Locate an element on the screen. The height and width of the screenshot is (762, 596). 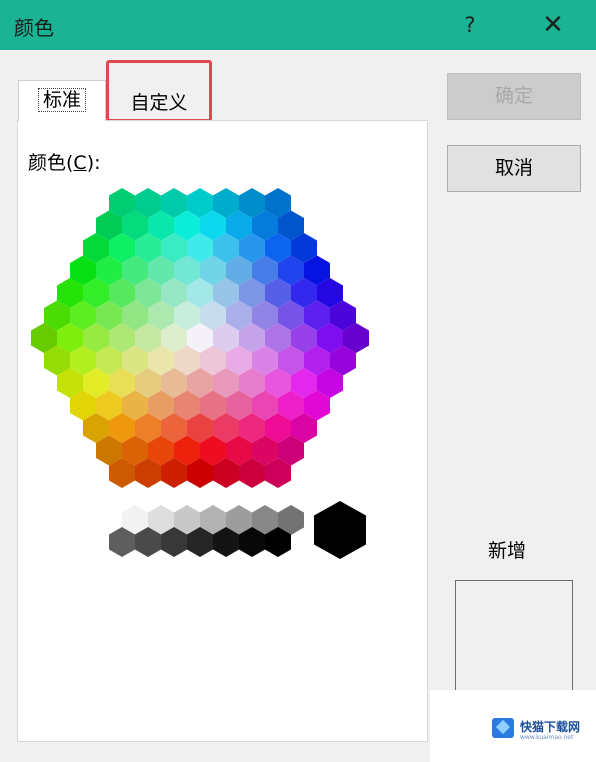
new-color-label: 新增 is located at coordinates (507, 551).